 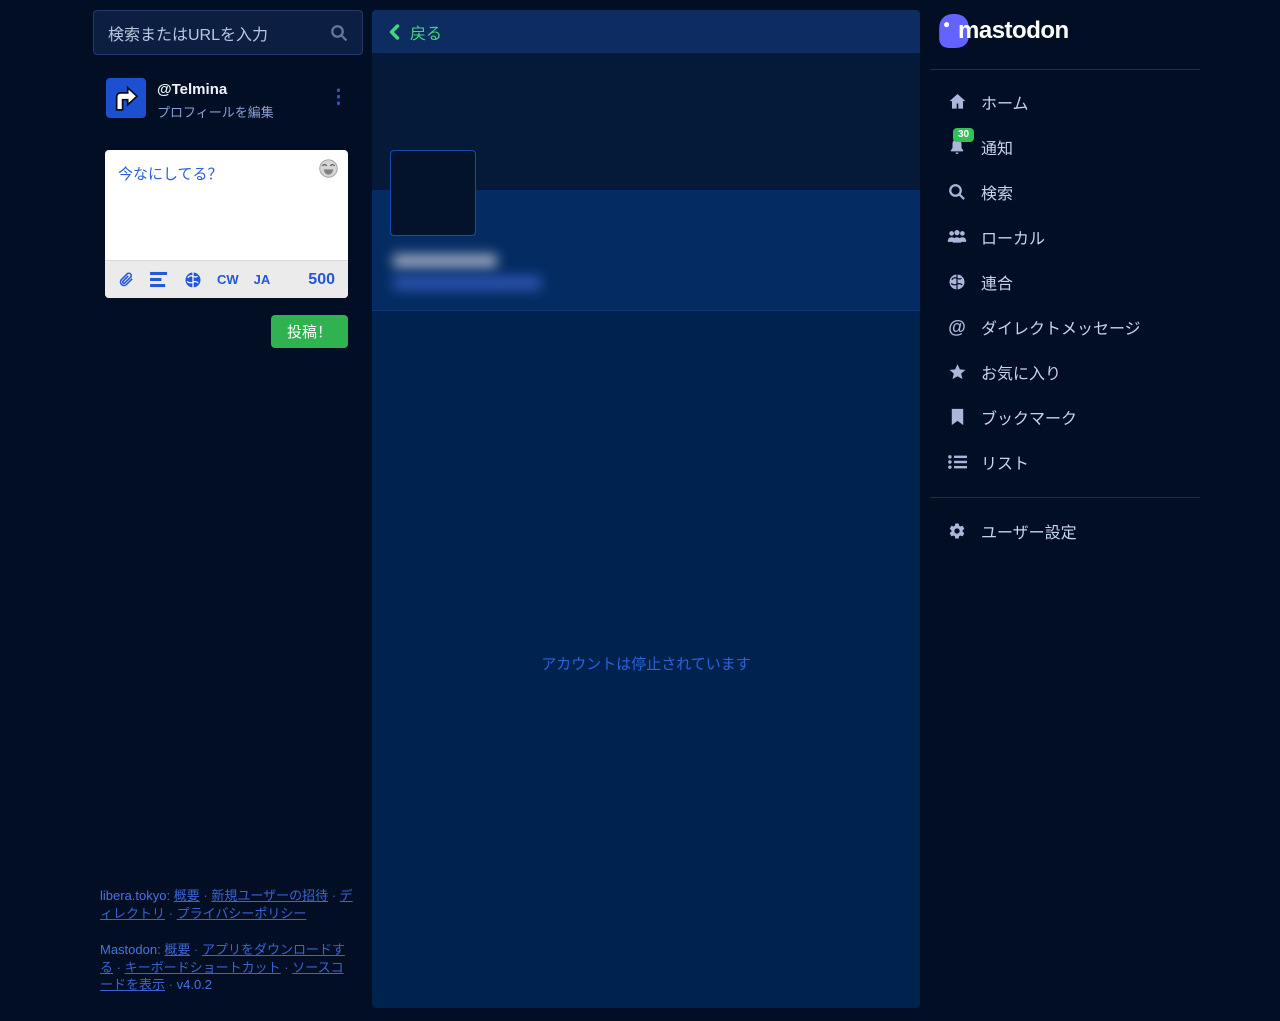 I want to click on home-icon, so click(x=957, y=101).